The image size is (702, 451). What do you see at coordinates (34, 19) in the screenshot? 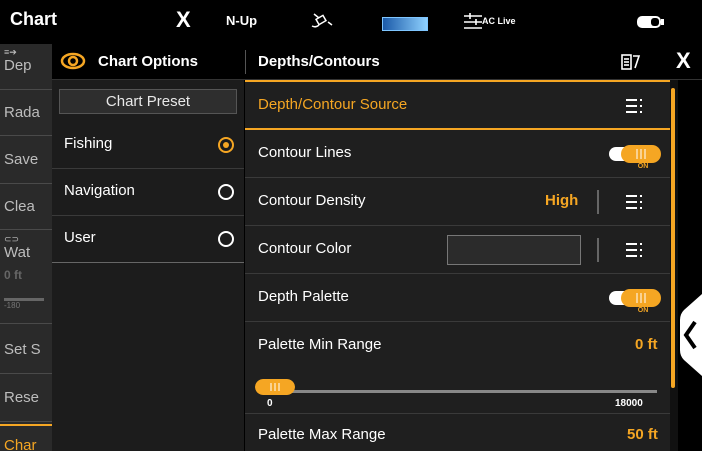
I see `status-title: Chart` at bounding box center [34, 19].